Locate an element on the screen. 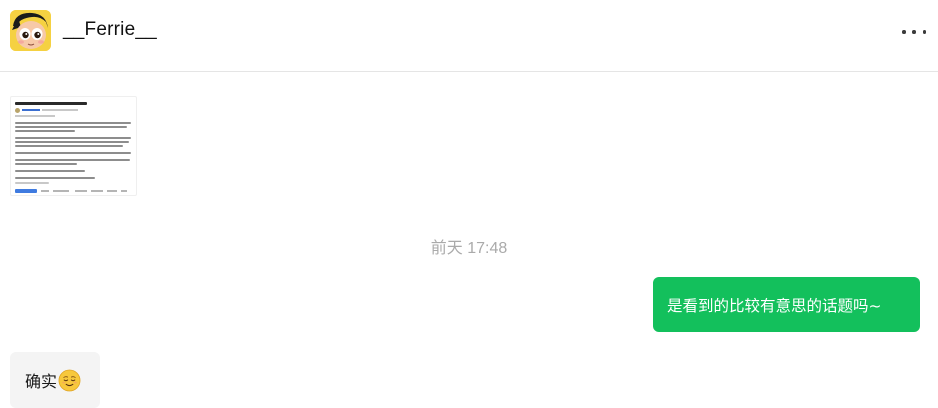  image-thumb-subline is located at coordinates (35, 116).